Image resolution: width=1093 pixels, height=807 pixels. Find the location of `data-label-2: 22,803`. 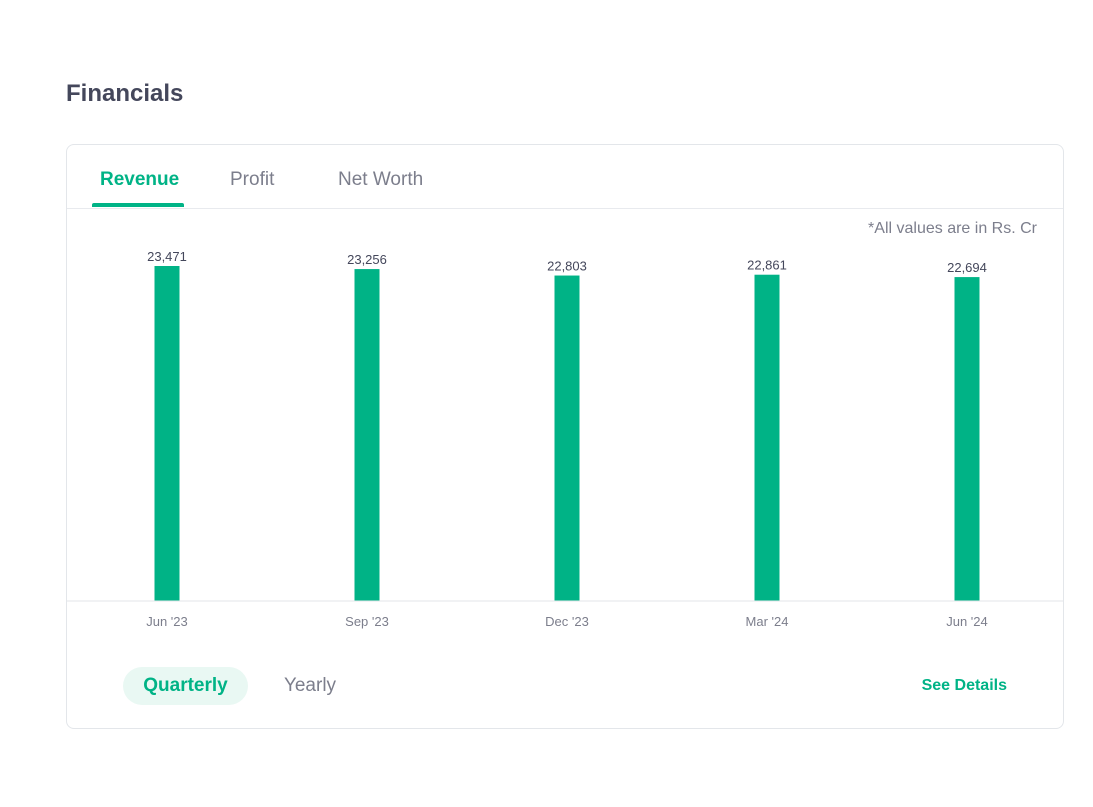

data-label-2: 22,803 is located at coordinates (567, 266).